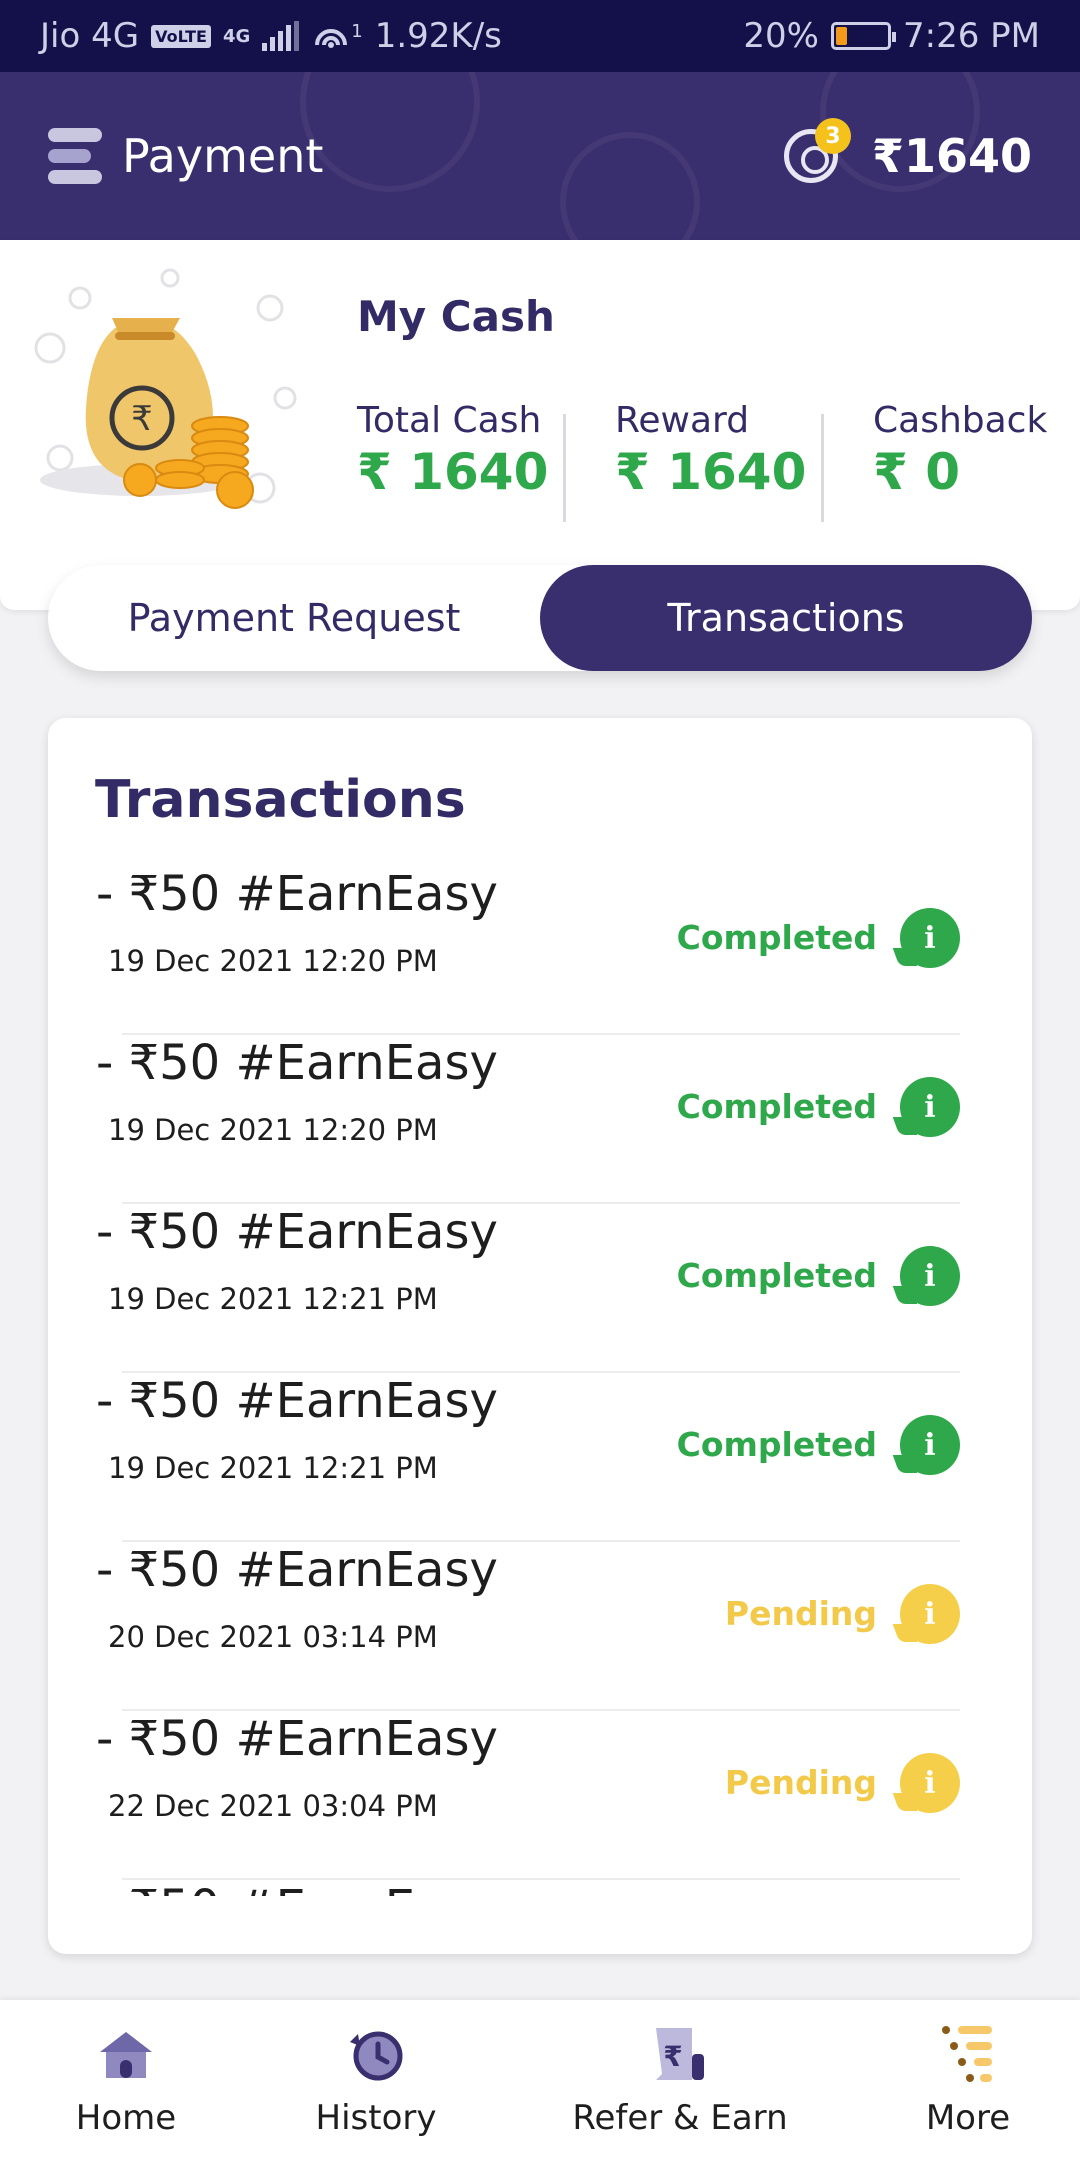  What do you see at coordinates (181, 36) in the screenshot?
I see `volte-icon: VoLTE` at bounding box center [181, 36].